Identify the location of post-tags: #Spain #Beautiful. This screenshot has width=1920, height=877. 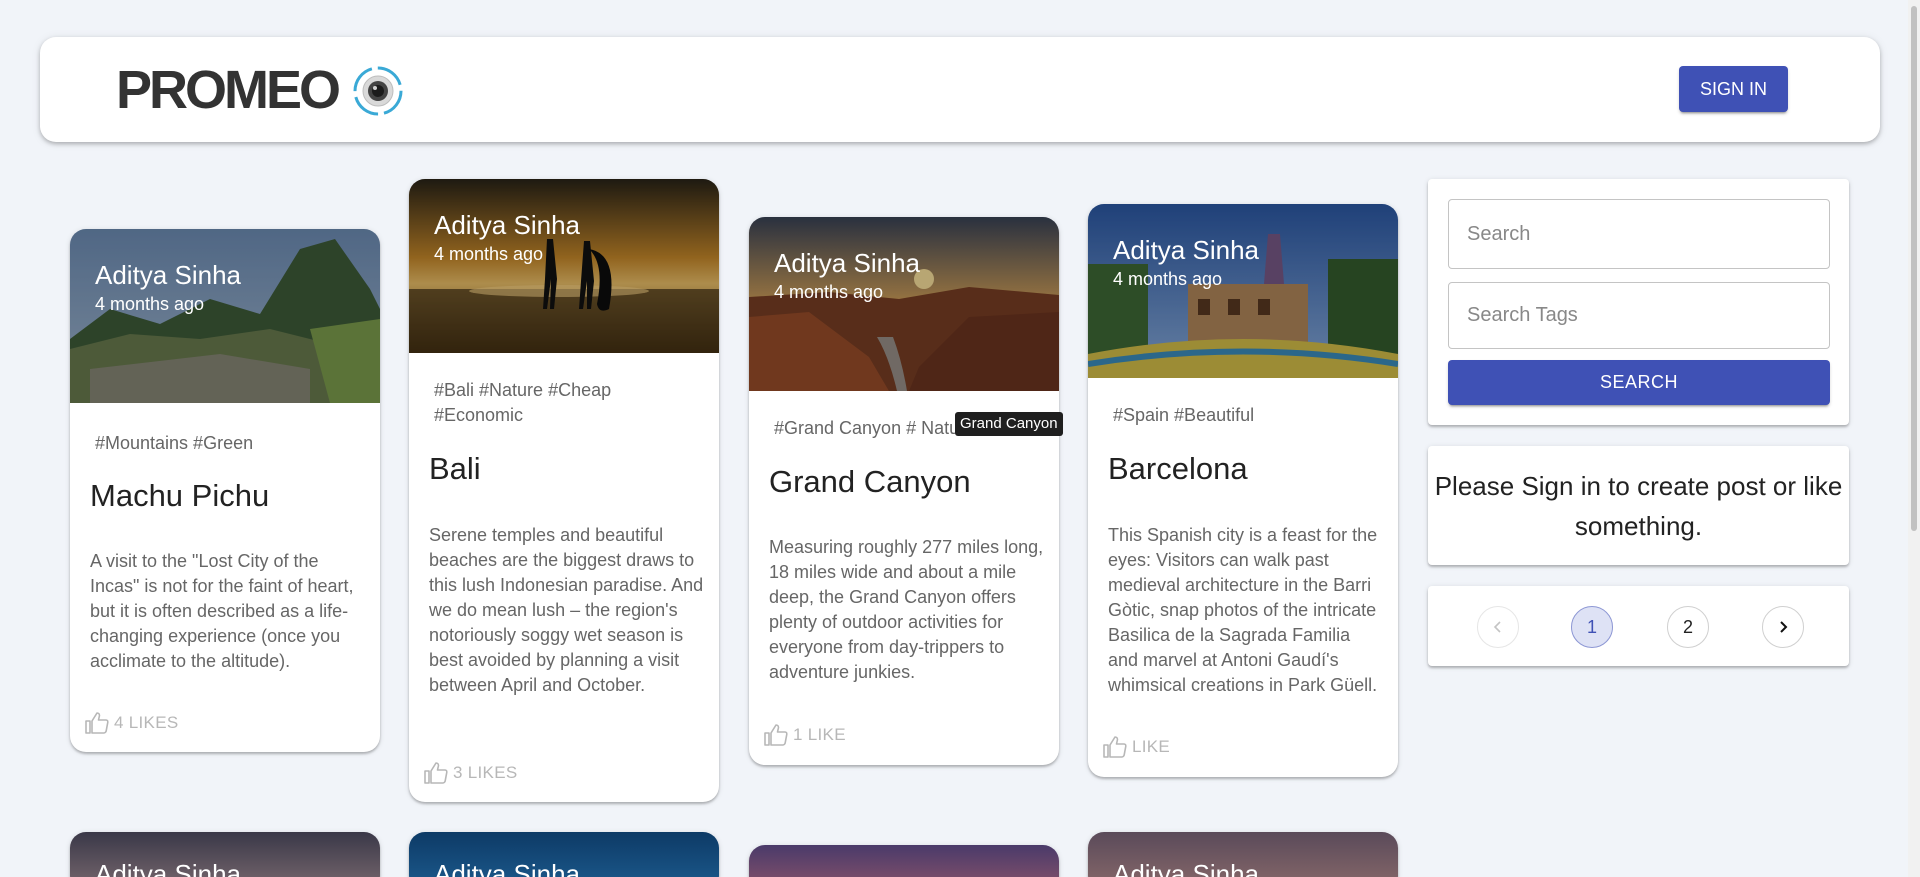
(1184, 415).